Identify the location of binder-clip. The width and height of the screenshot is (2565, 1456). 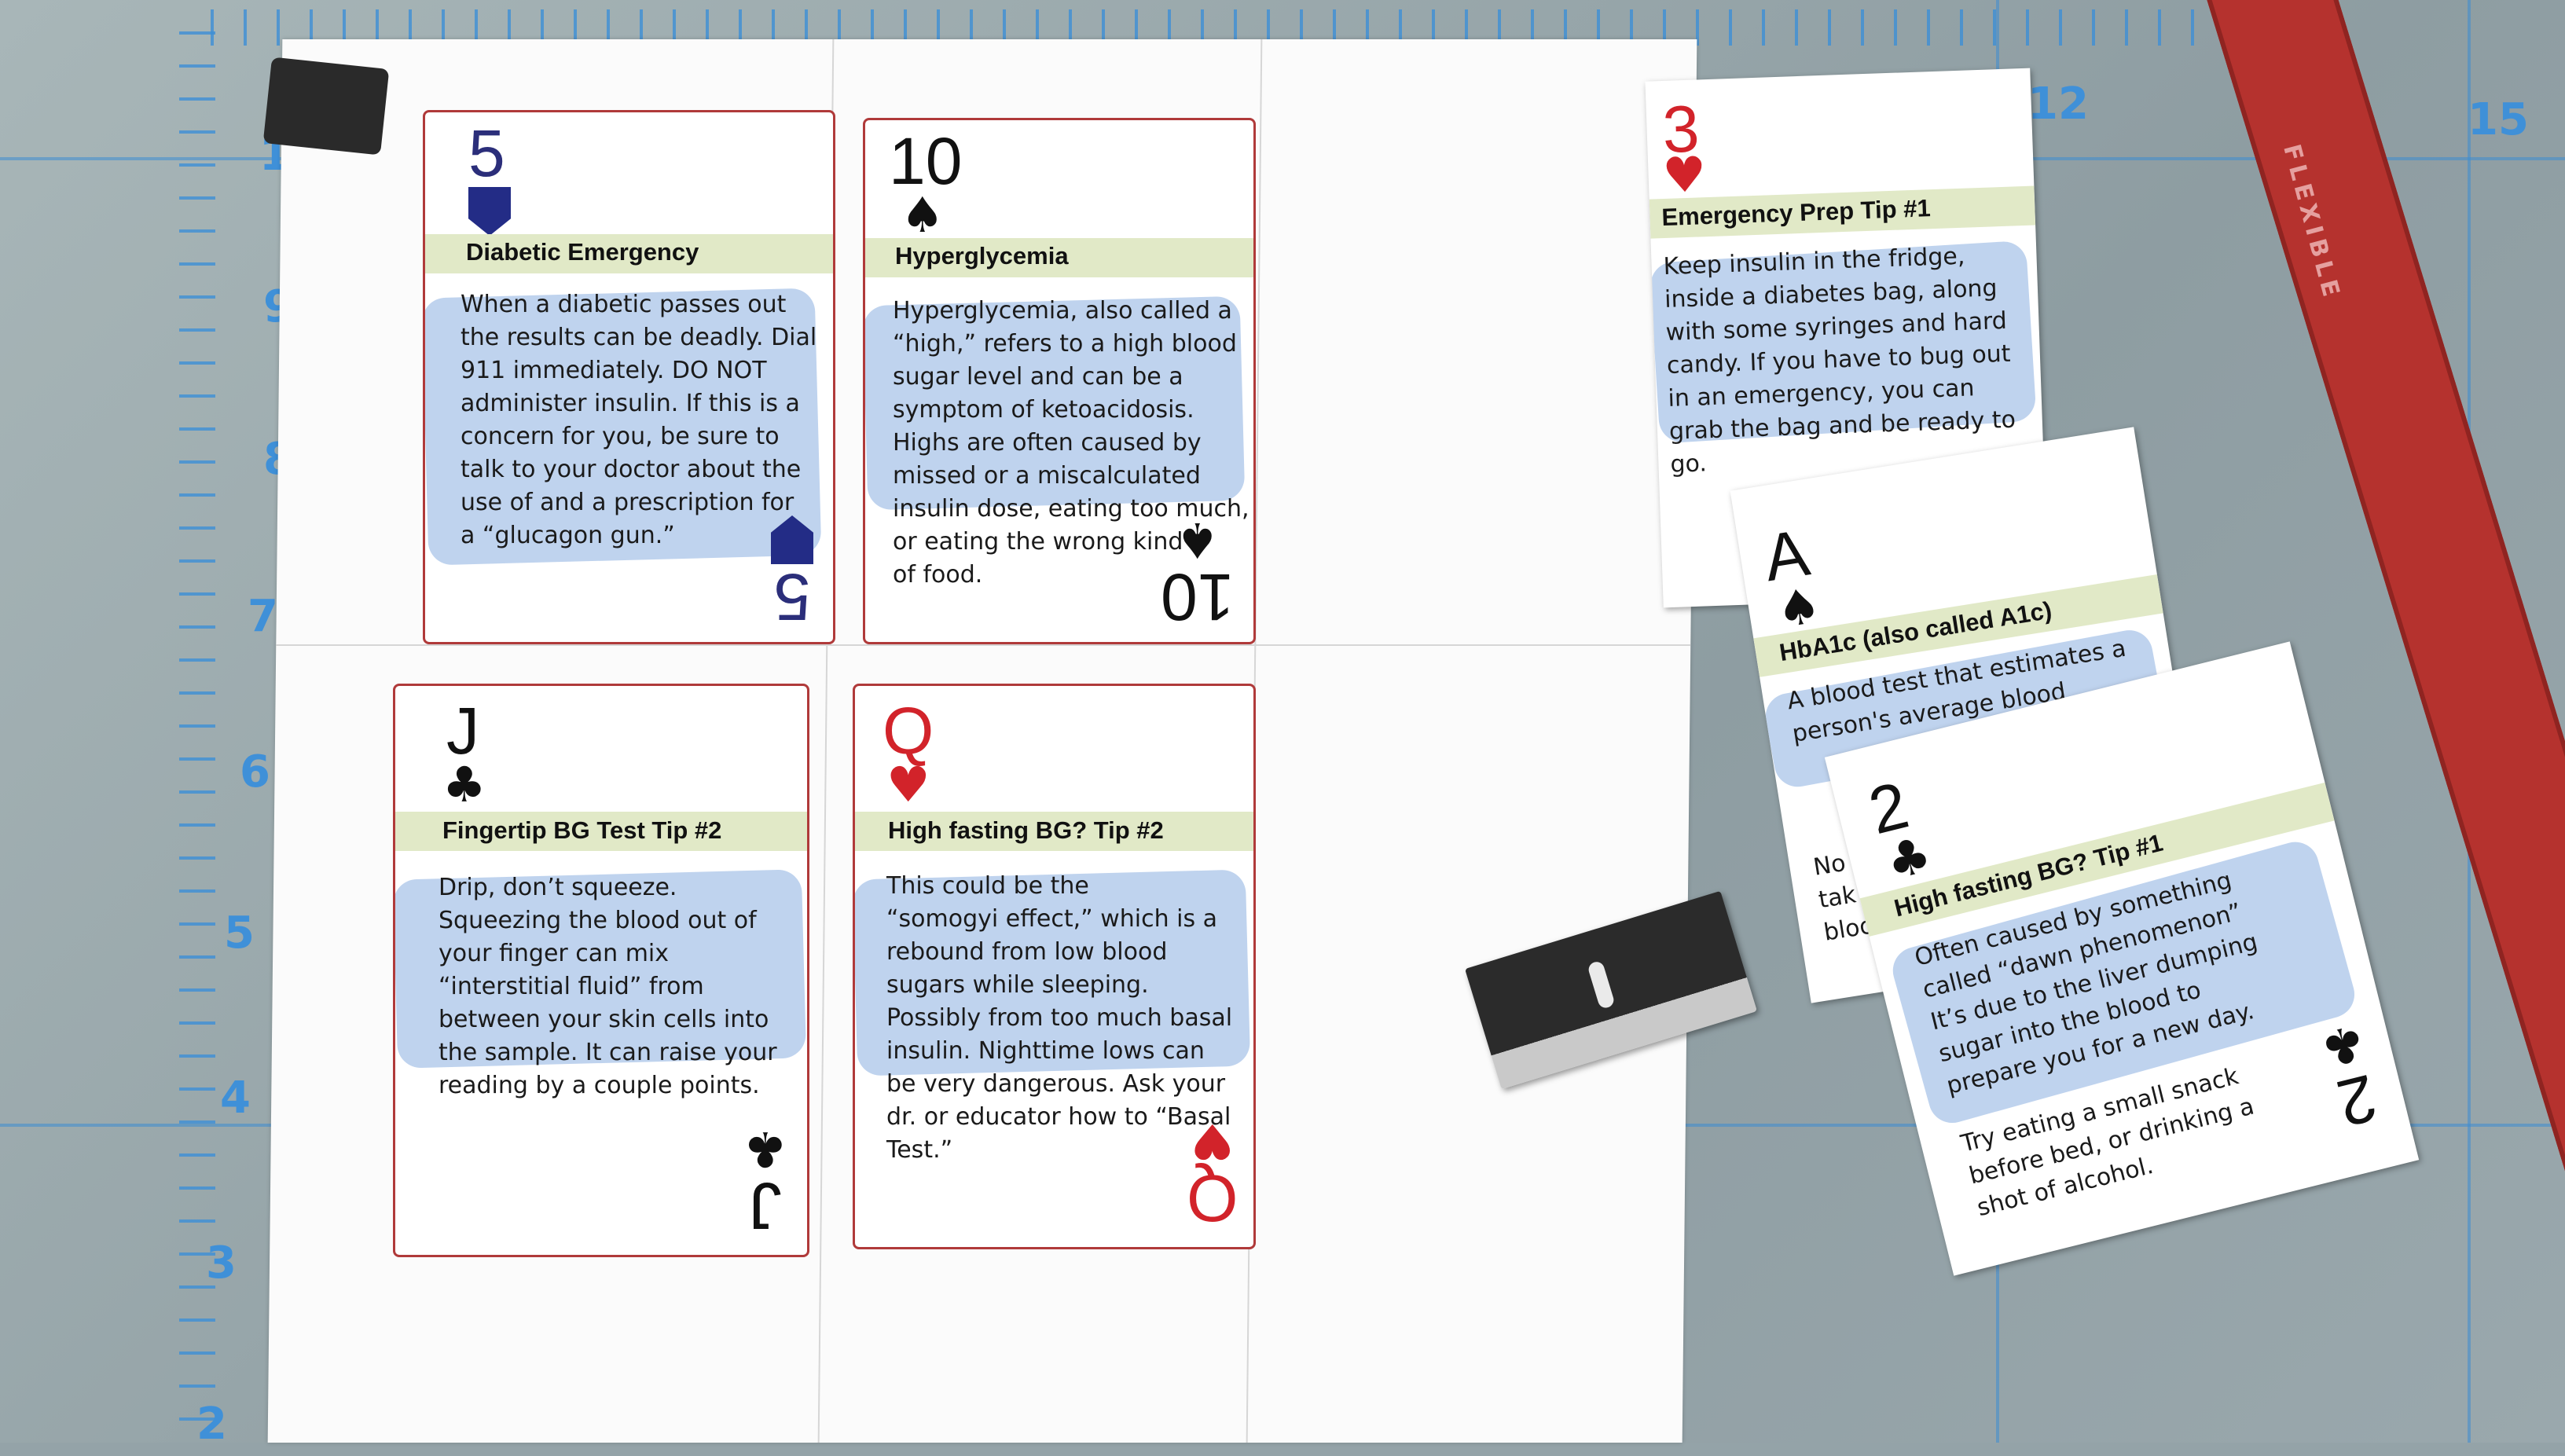
(326, 106).